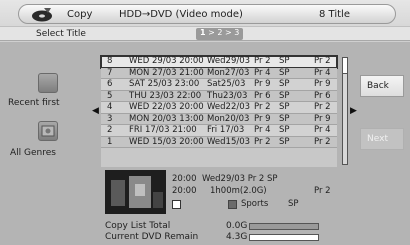 This screenshot has height=245, width=410. Describe the element at coordinates (255, 204) in the screenshot. I see `detail-genre: Sports` at that location.